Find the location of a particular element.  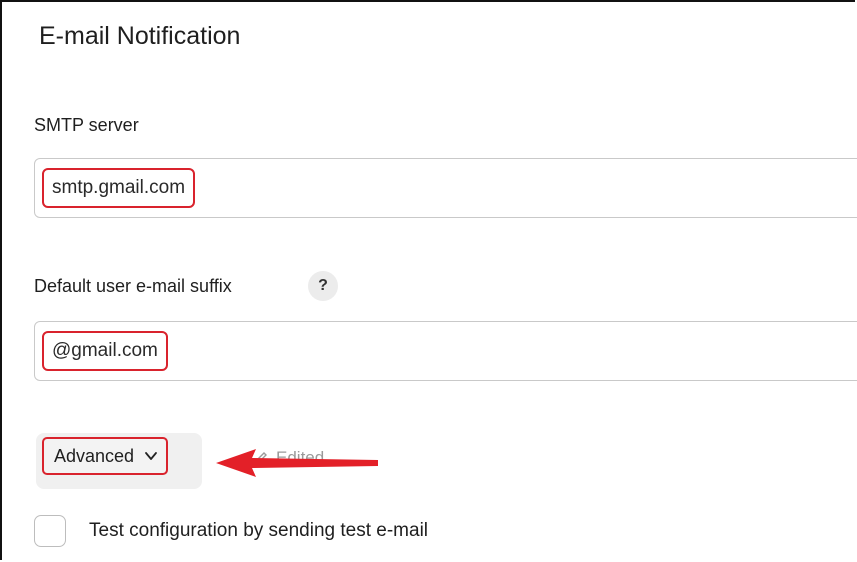

test-config-checkbox is located at coordinates (50, 531).